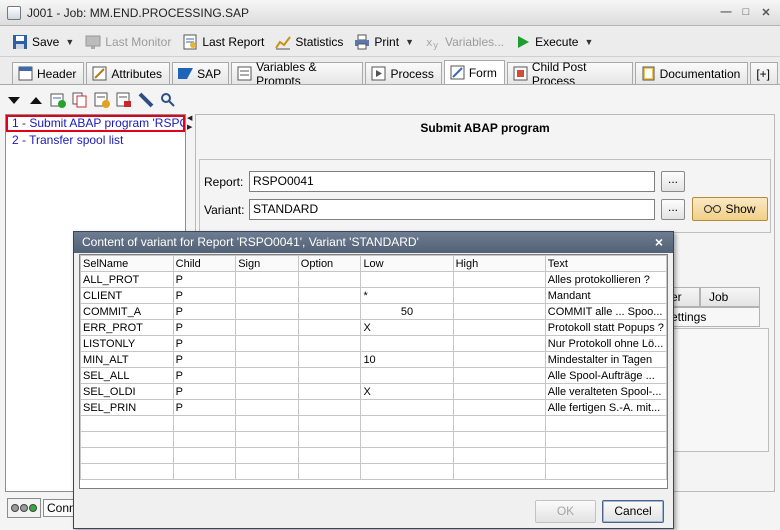 The image size is (780, 530). I want to click on column-header: SelName, so click(127, 263).